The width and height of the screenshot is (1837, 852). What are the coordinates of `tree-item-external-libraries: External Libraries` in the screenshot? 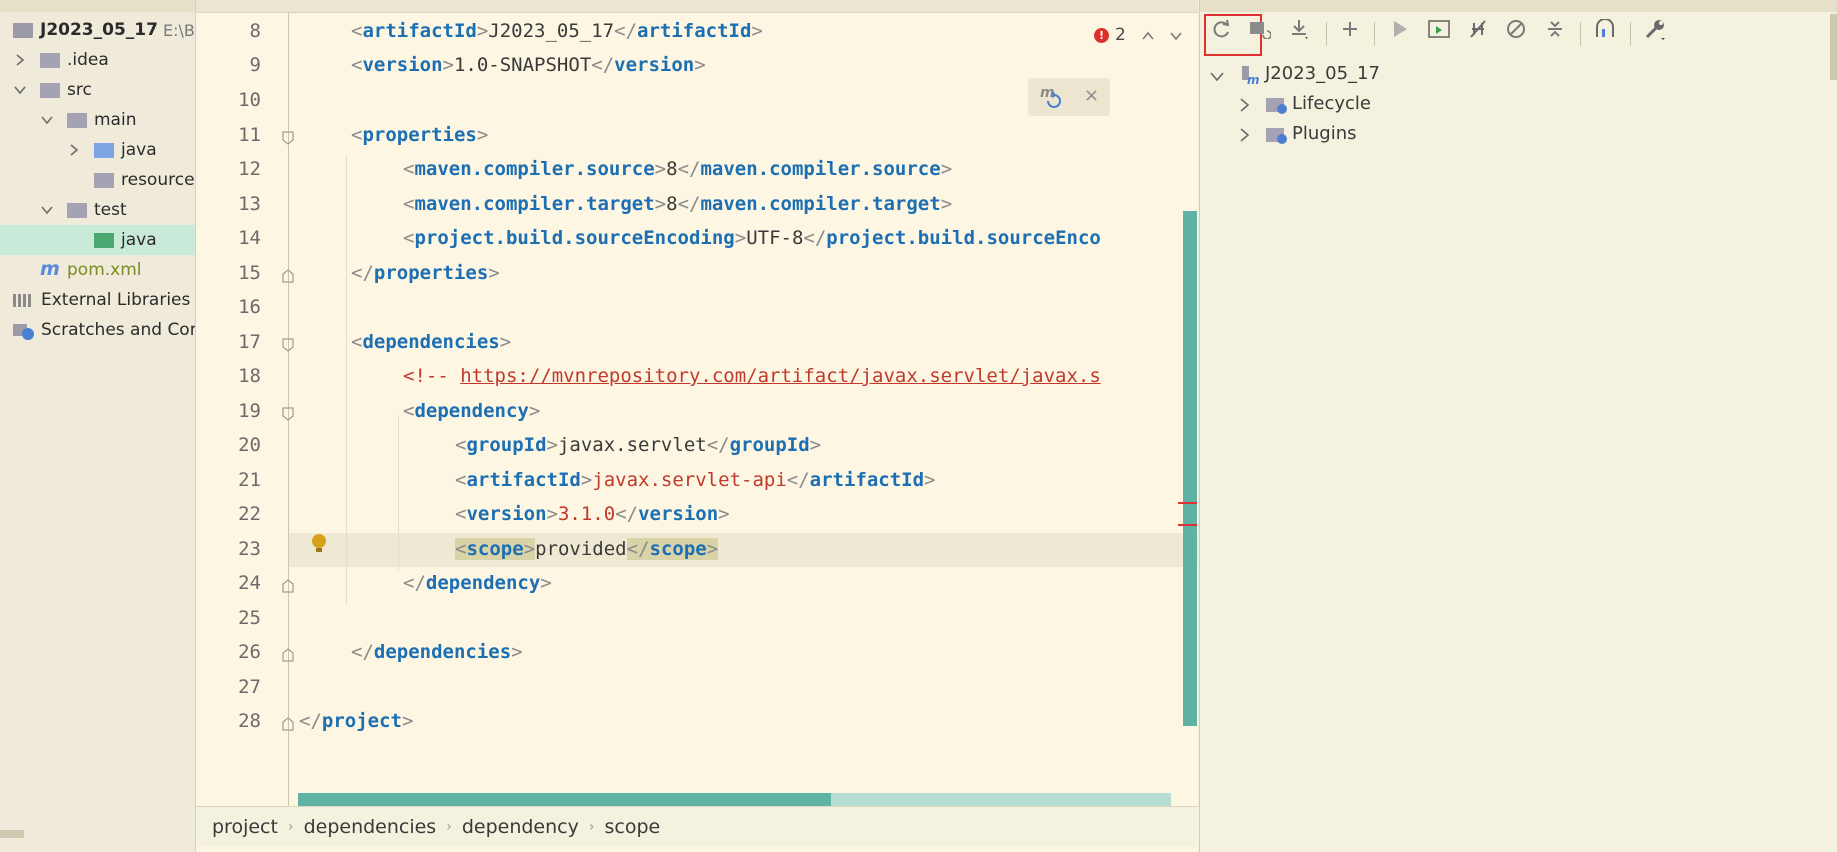 It's located at (97, 300).